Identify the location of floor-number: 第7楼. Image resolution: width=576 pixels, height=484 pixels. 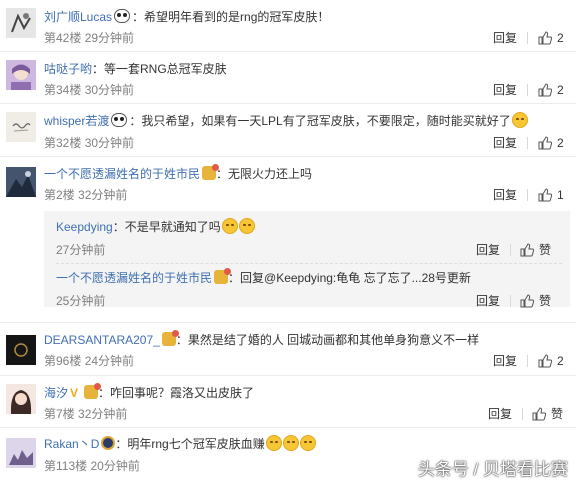
(59, 414).